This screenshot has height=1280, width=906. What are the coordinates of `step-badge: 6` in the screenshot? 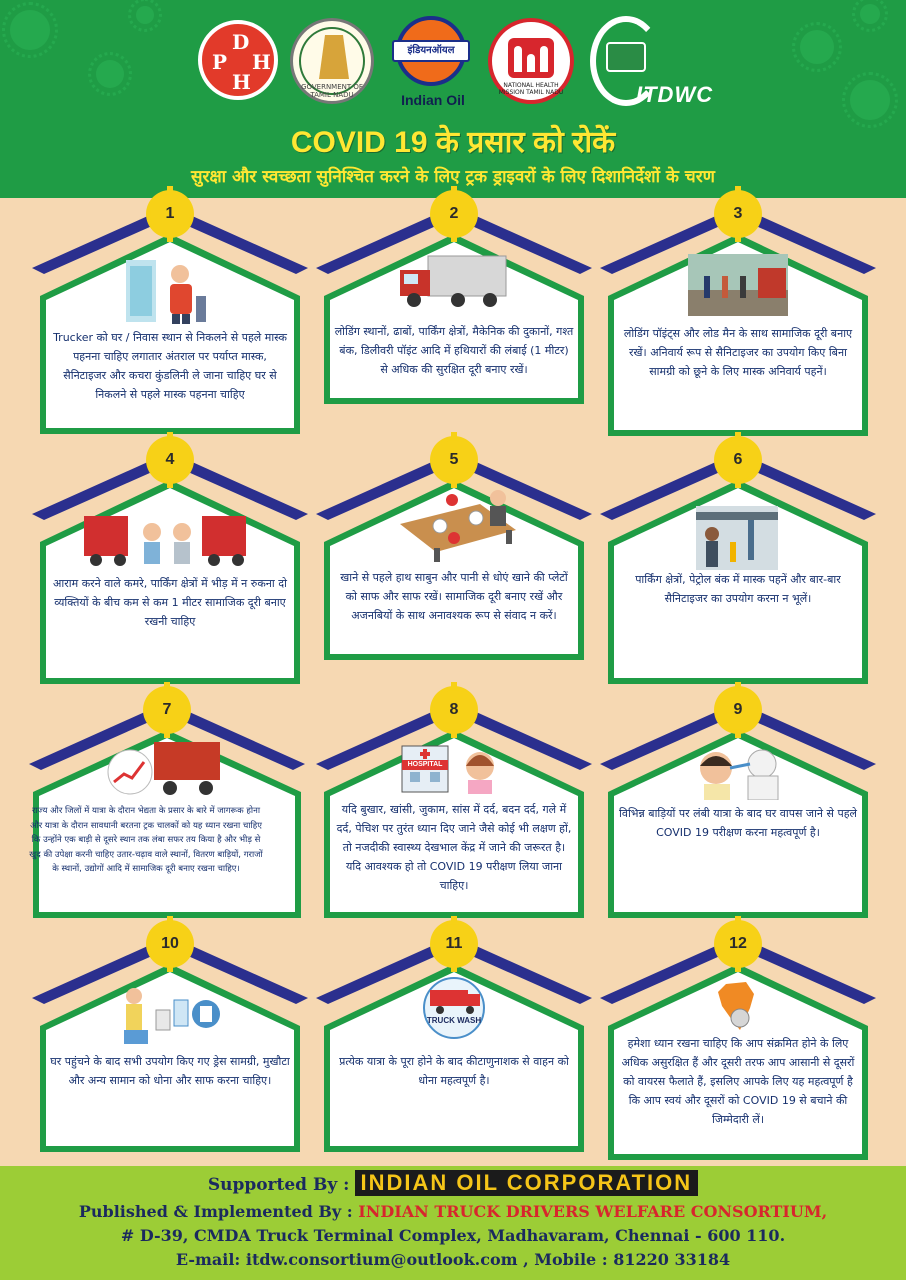 It's located at (738, 460).